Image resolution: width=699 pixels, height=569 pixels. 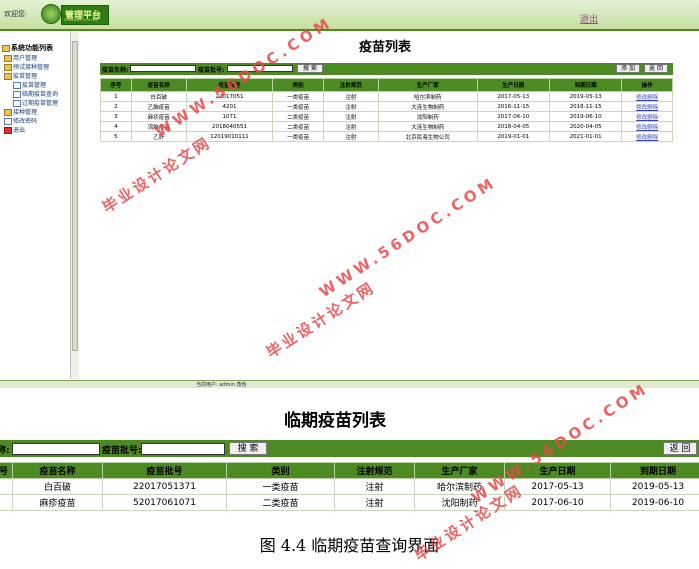 I want to click on sidebar-item-exit: 退出, so click(x=14, y=129).